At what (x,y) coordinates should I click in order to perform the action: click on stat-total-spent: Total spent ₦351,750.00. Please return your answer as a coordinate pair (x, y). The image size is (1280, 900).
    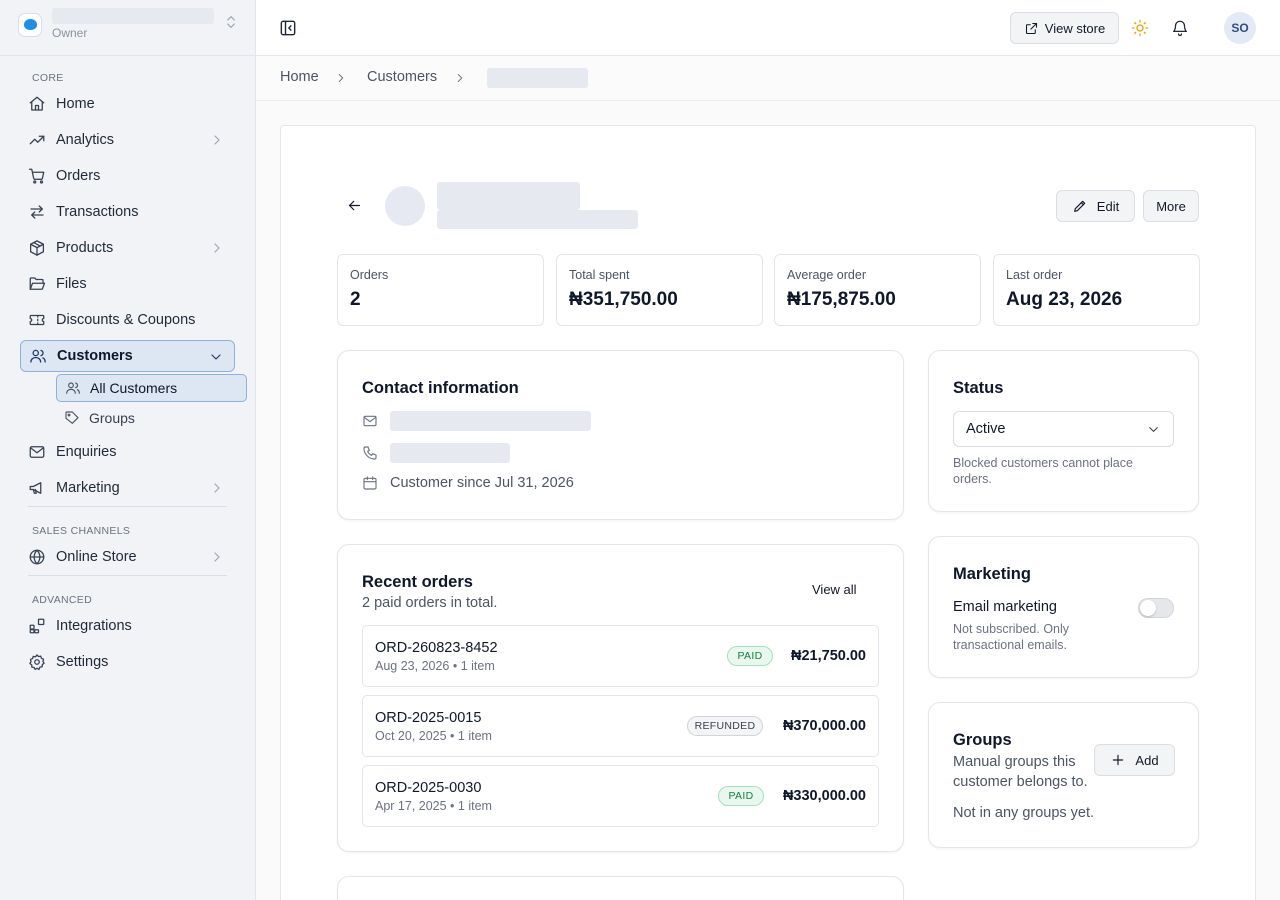
    Looking at the image, I should click on (659, 290).